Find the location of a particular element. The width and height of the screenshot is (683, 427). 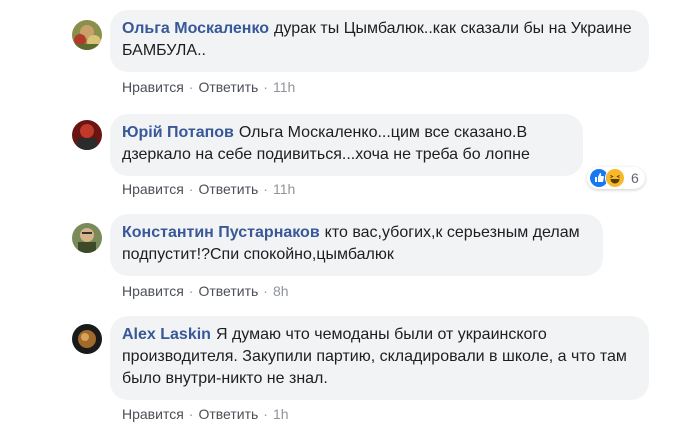

comment-author-link: Юрій Потапов is located at coordinates (178, 132).